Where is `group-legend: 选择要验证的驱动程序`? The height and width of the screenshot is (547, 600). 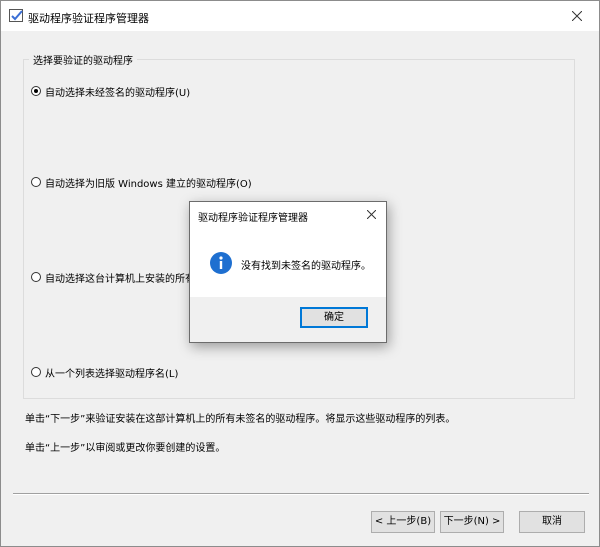 group-legend: 选择要验证的驱动程序 is located at coordinates (83, 59).